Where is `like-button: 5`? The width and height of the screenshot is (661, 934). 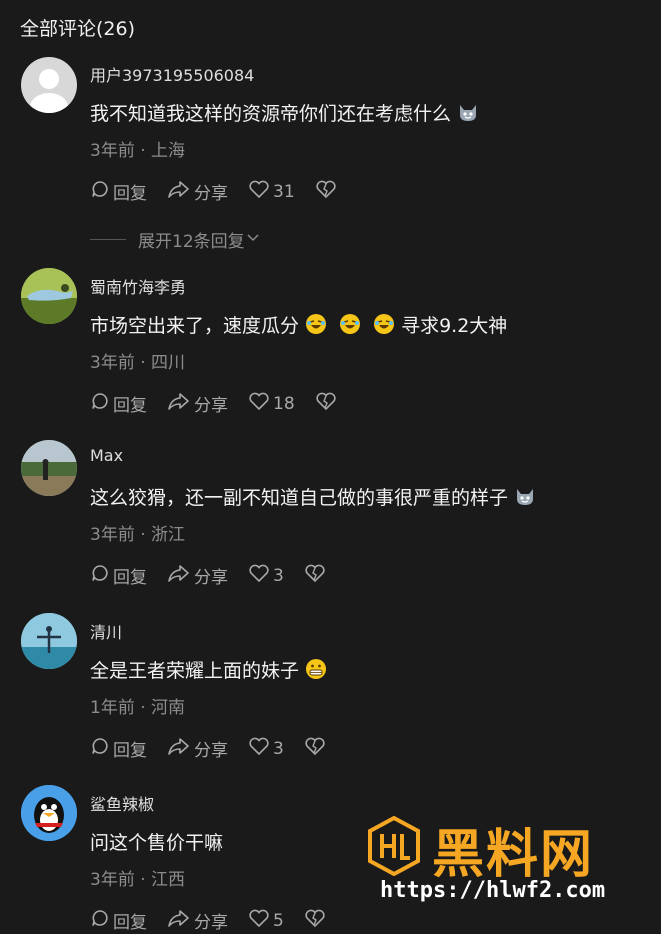
like-button: 5 is located at coordinates (266, 920).